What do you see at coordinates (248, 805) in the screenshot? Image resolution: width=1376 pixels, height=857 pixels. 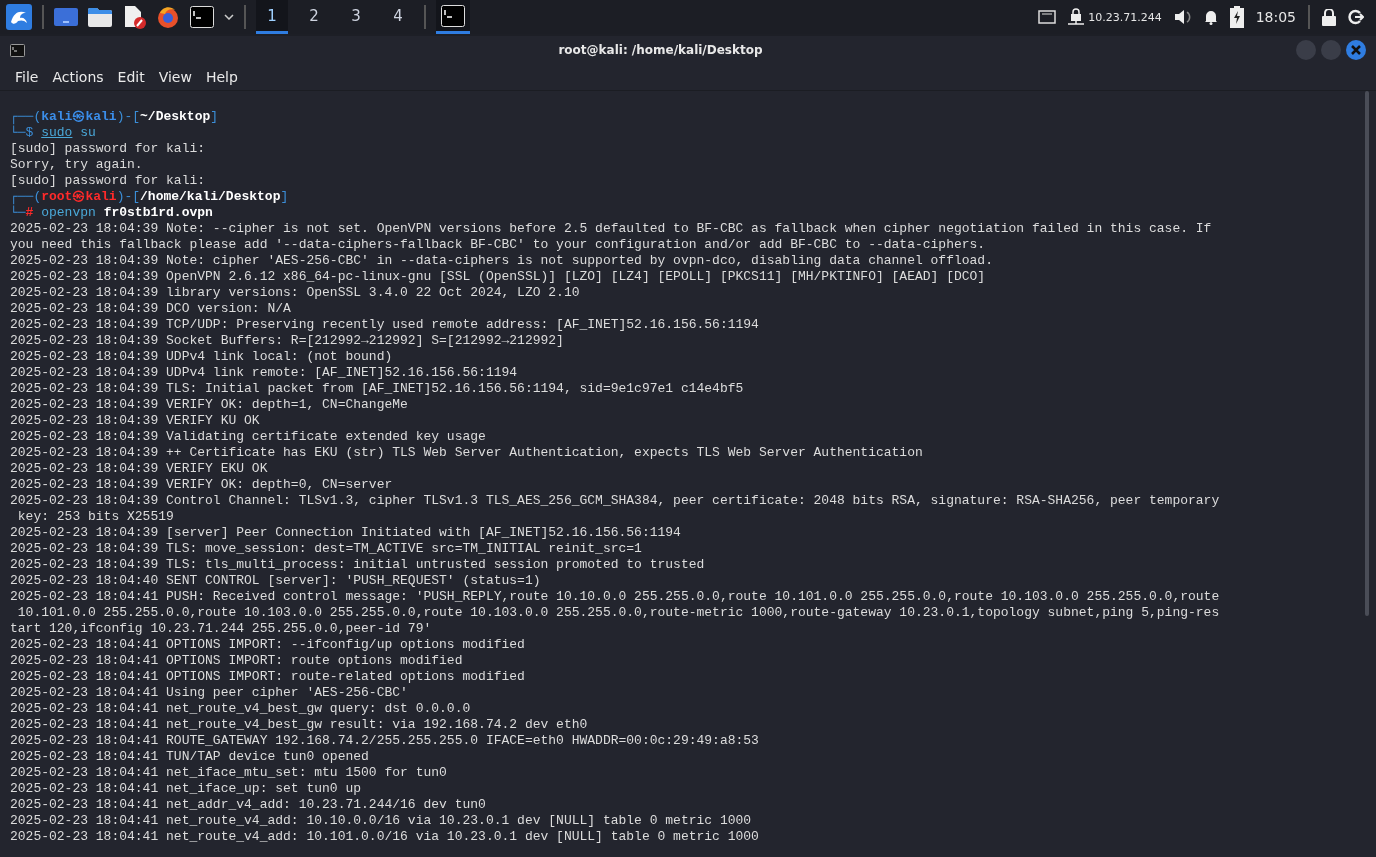 I see `terminal-line: 2025-02-23 18:04:41 net_addr_v4_add: 10.23.71.244/16 dev tun0` at bounding box center [248, 805].